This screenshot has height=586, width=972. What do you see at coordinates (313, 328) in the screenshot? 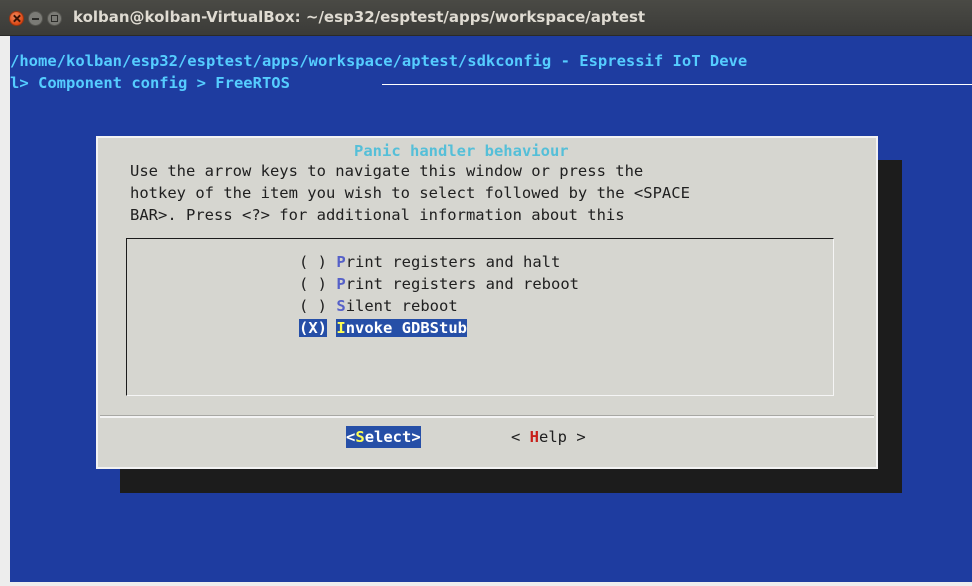
I see `radio-marker-selected: (X)` at bounding box center [313, 328].